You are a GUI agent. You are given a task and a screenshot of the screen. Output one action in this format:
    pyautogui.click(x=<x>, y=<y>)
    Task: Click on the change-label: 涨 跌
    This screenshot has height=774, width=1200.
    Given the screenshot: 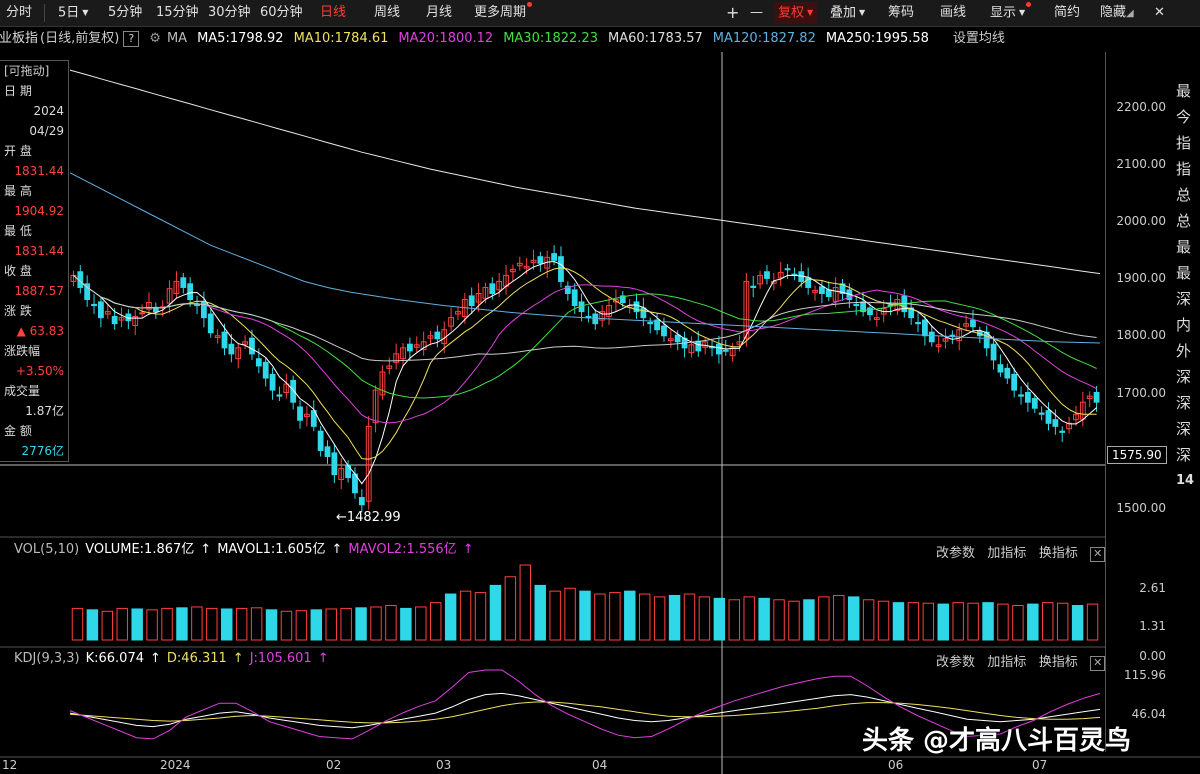 What is the action you would take?
    pyautogui.click(x=18, y=311)
    